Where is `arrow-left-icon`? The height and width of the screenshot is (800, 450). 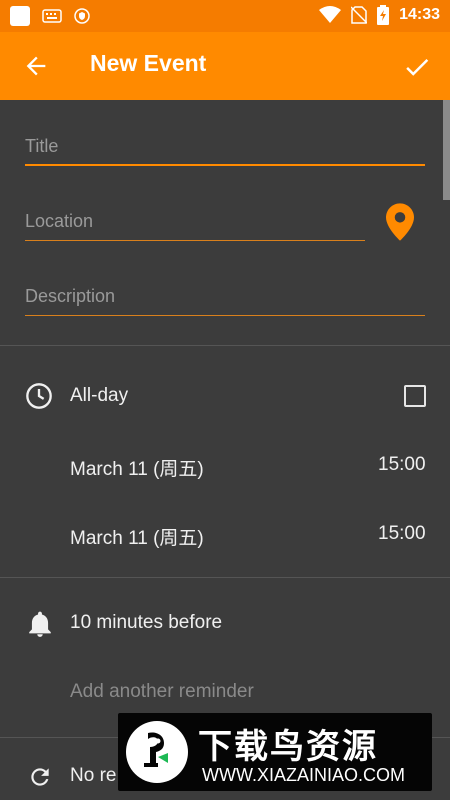
arrow-left-icon is located at coordinates (36, 66).